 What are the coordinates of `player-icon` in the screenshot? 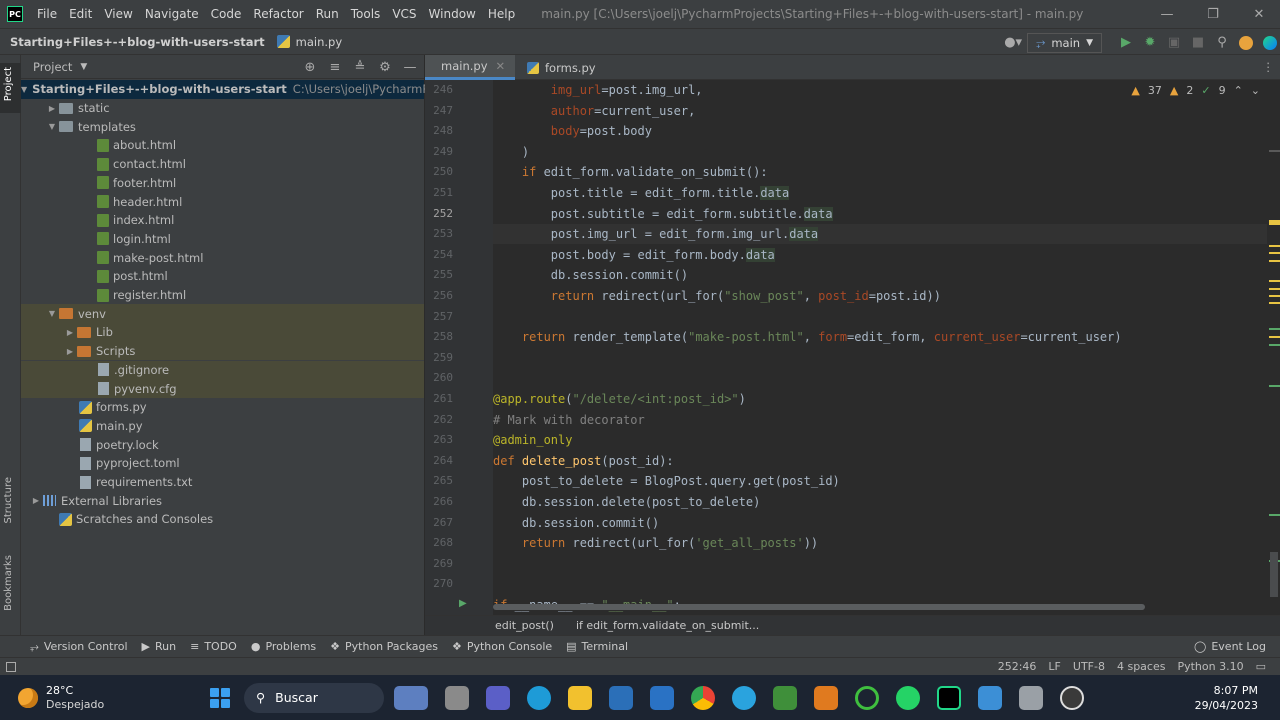 It's located at (826, 697).